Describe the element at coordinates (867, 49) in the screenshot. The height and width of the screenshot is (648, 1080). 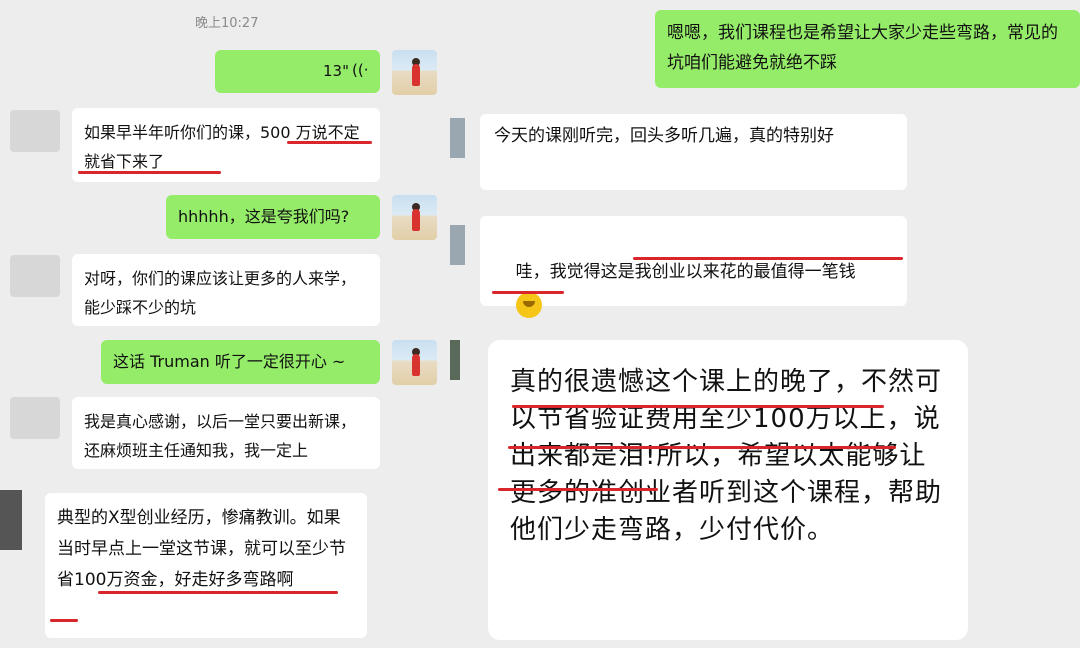
I see `message-bubble: 嗯嗯，我们课程也是希望让大家少走些弯路，常见的坑咱们能避免就绝不踩` at that location.